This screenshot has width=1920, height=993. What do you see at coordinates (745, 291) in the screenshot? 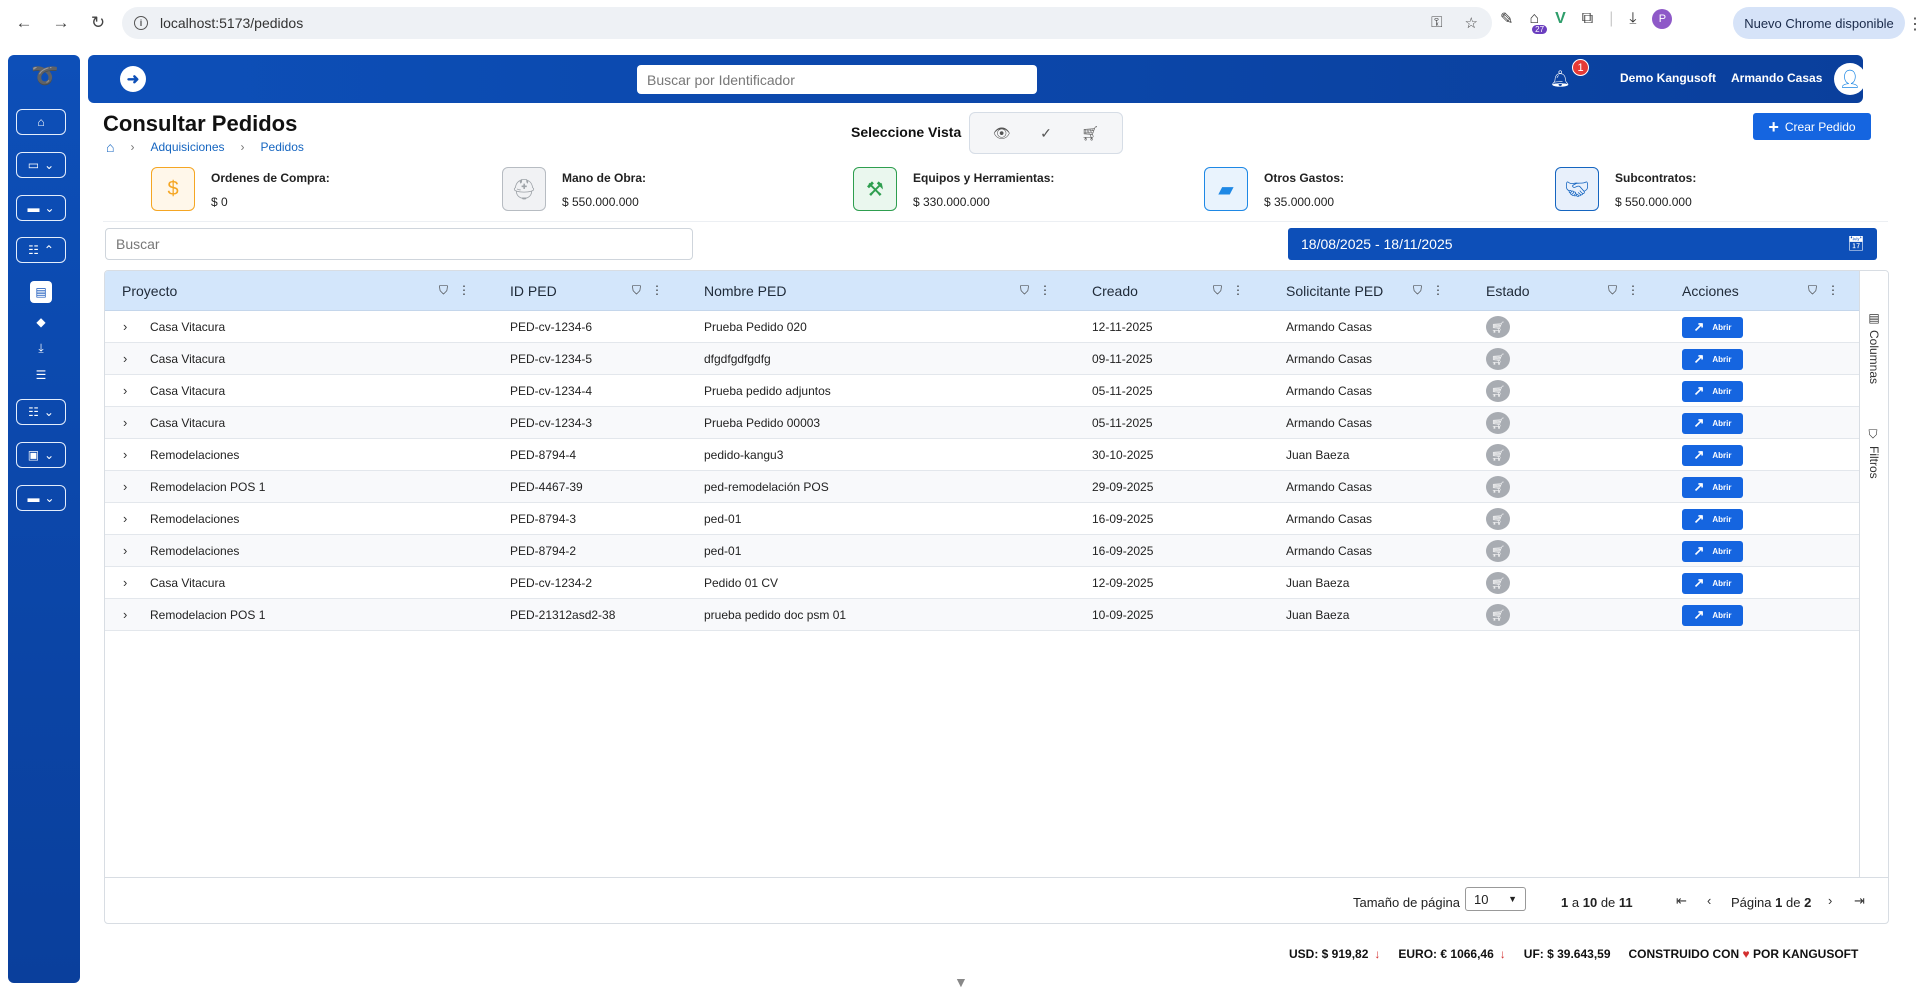
I see `column-header-nombre: Nombre PED` at bounding box center [745, 291].